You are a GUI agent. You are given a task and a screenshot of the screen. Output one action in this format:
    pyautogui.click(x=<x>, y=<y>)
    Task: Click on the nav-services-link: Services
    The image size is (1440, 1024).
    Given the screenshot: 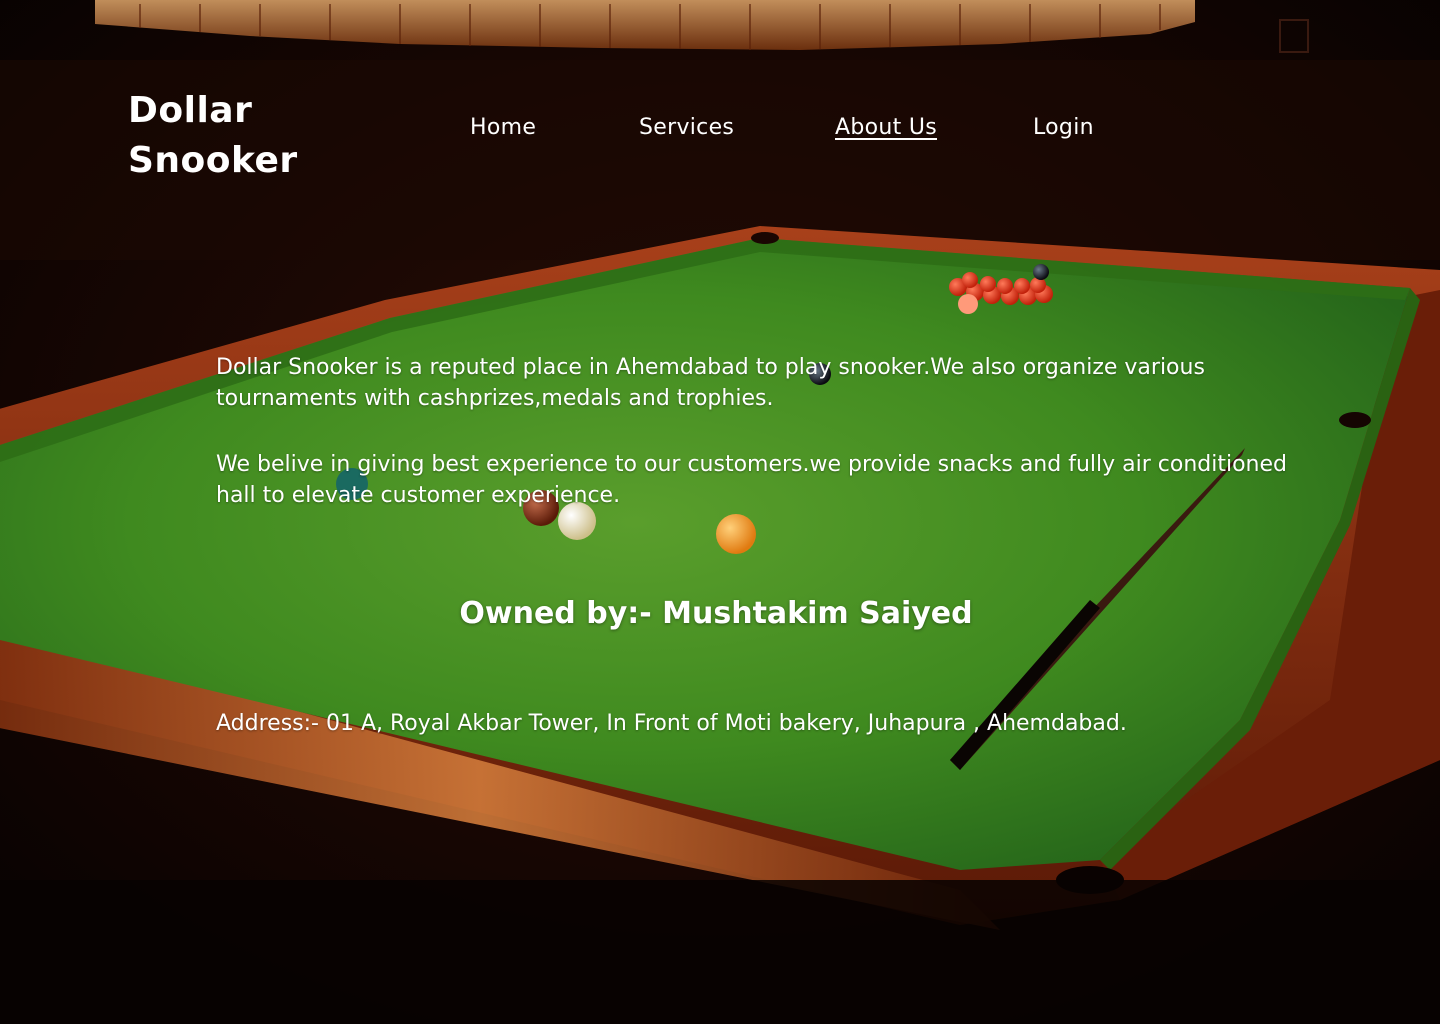 What is the action you would take?
    pyautogui.click(x=686, y=128)
    